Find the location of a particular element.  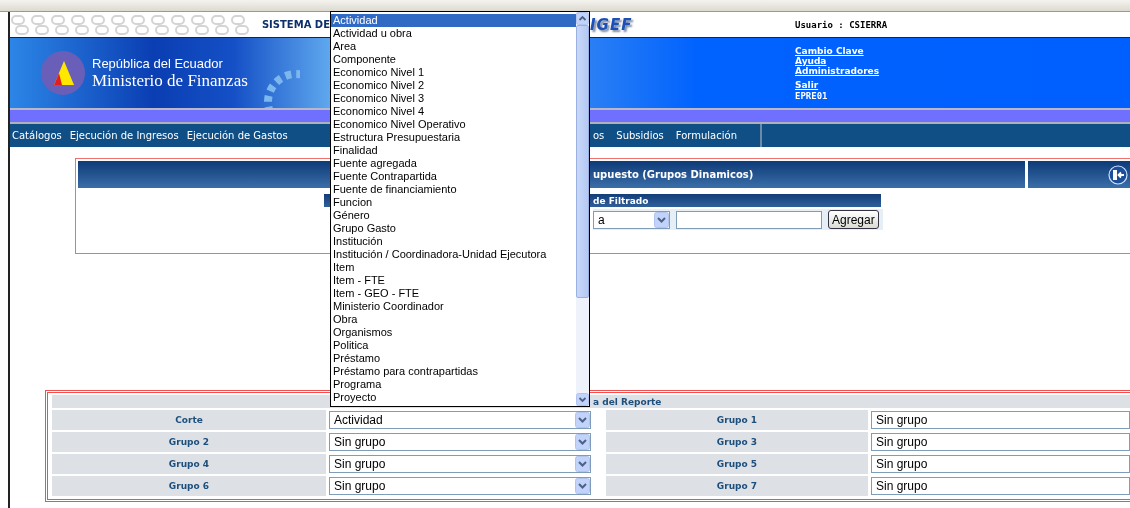

field-label: Corte is located at coordinates (189, 420).